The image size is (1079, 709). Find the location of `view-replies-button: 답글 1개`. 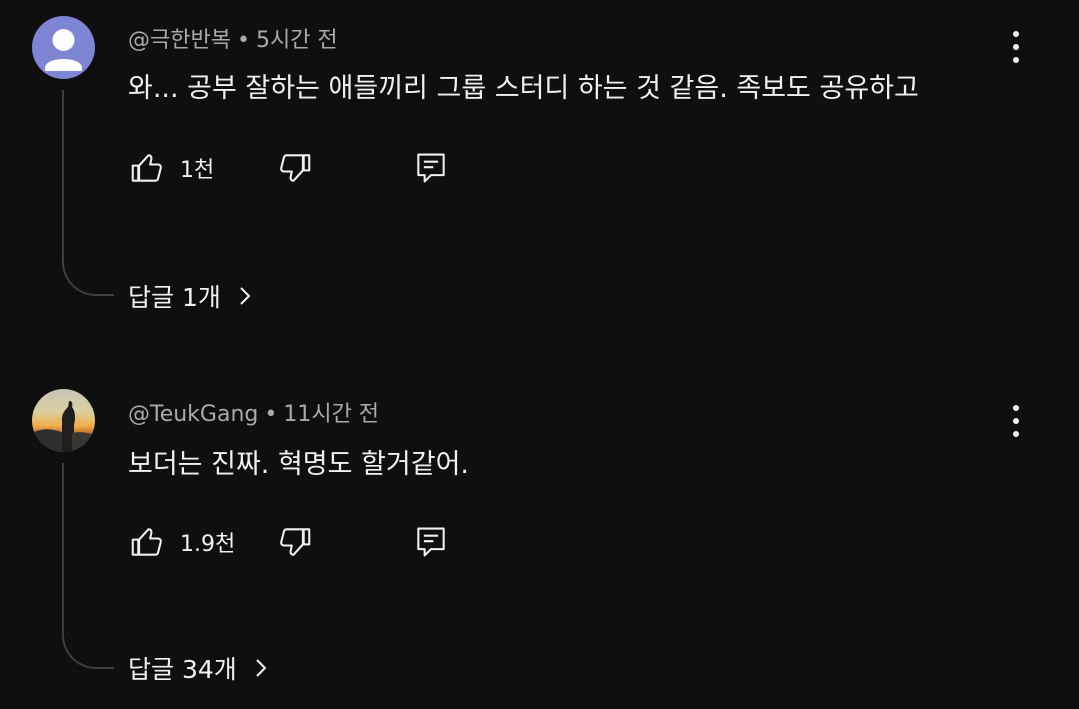

view-replies-button: 답글 1개 is located at coordinates (190, 296).